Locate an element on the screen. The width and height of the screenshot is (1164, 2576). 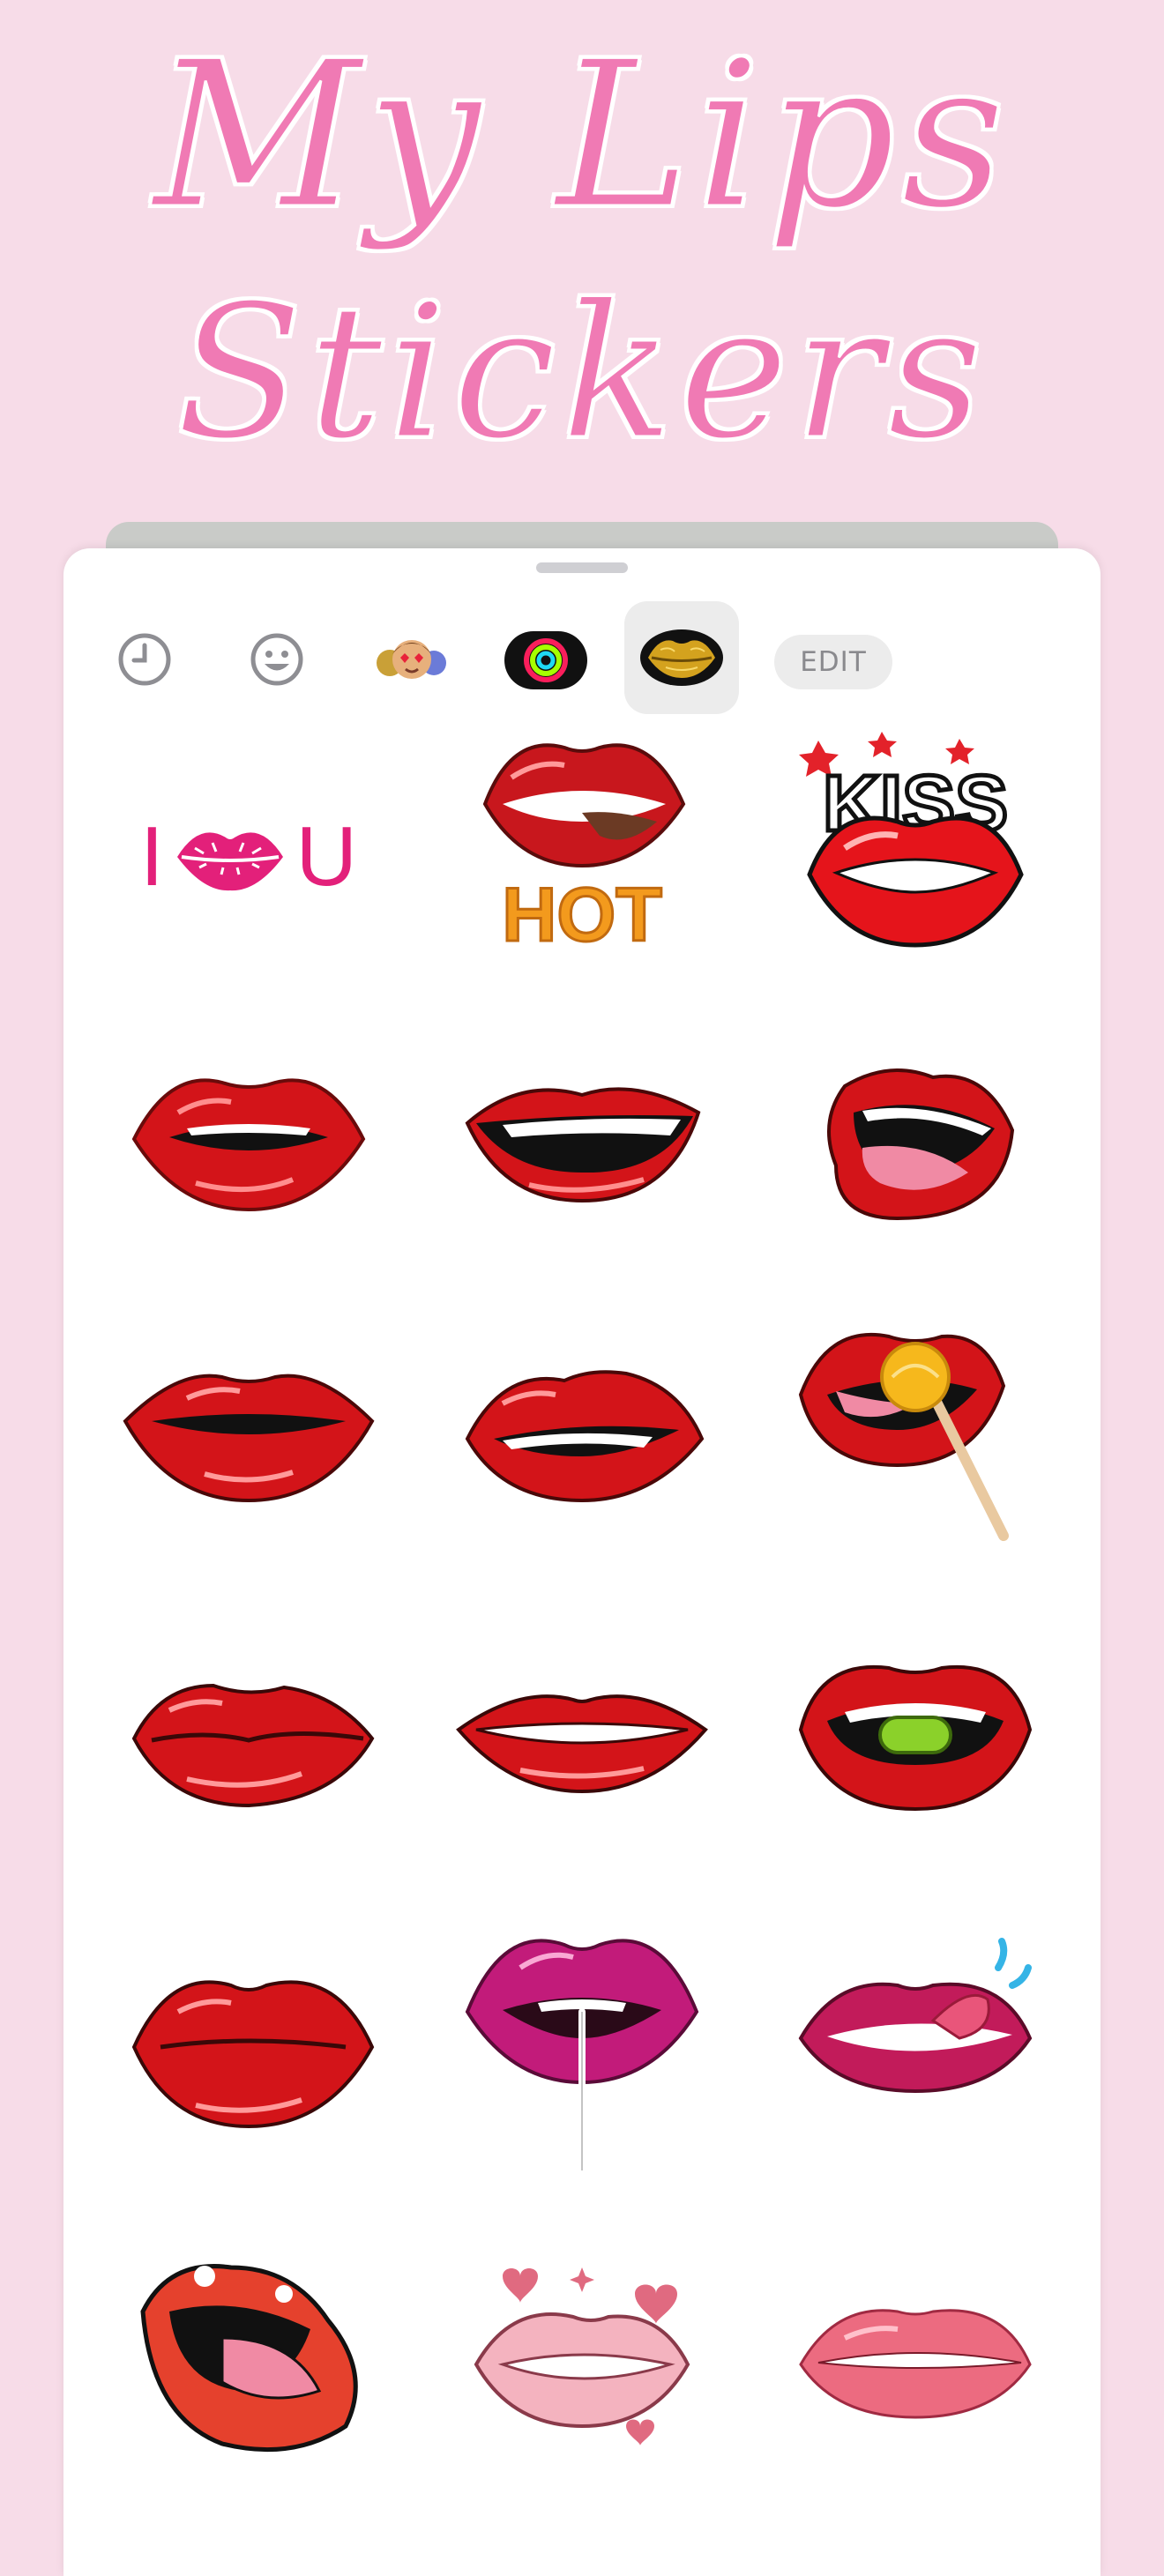
clock-icon is located at coordinates (144, 659).